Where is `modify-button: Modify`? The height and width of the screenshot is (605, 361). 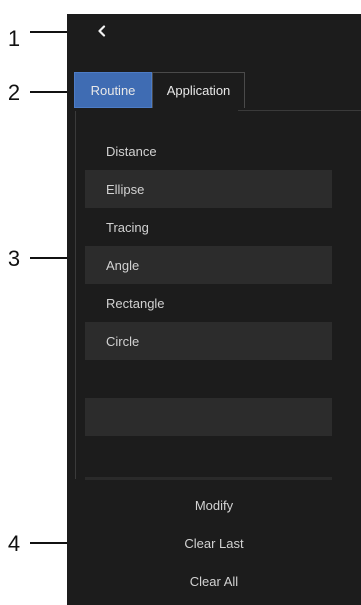 modify-button: Modify is located at coordinates (214, 505).